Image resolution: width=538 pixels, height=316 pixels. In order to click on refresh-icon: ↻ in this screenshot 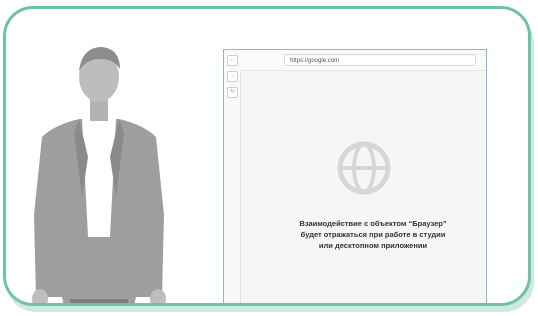, I will do `click(232, 92)`.